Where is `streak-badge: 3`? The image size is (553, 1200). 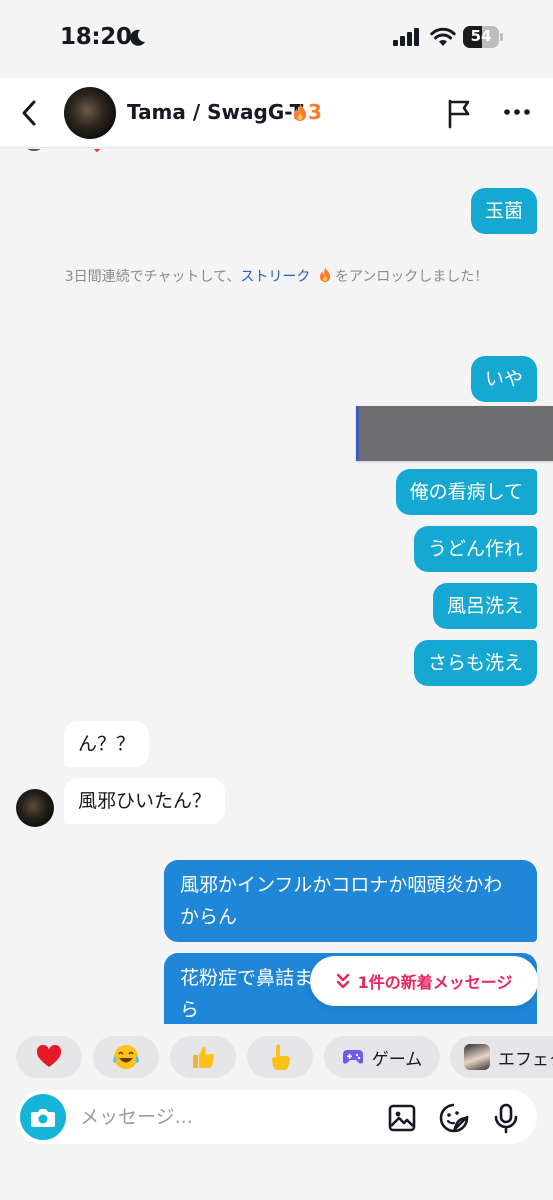
streak-badge: 3 is located at coordinates (307, 112).